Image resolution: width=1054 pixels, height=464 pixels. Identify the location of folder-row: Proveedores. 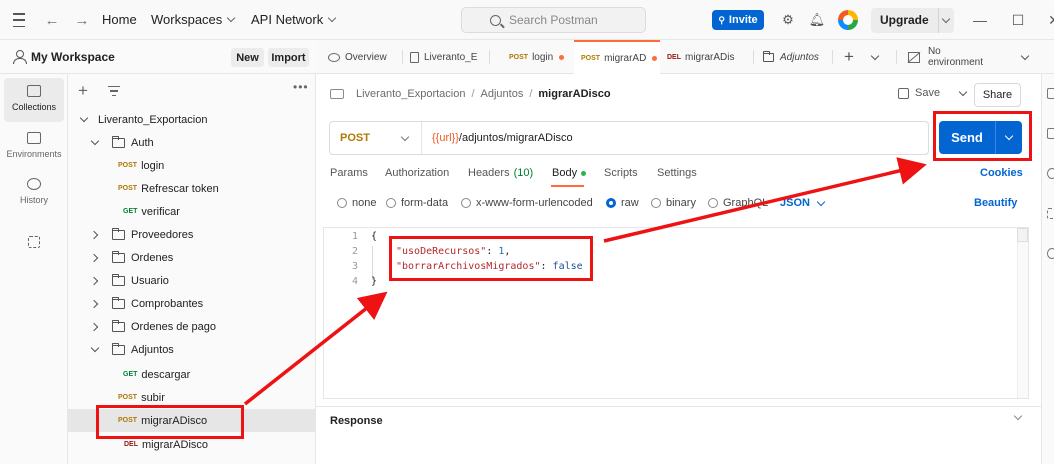
(192, 234).